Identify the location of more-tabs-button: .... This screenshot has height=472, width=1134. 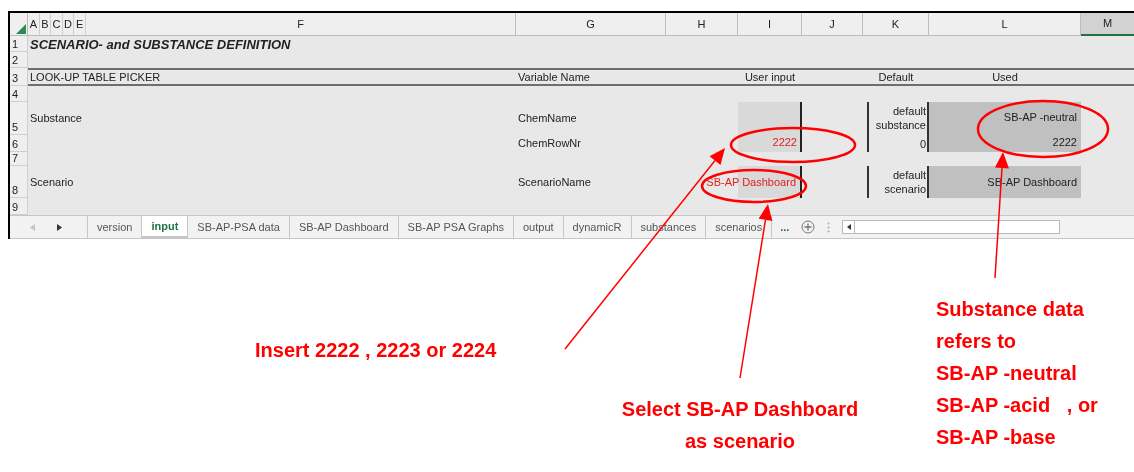
(785, 227).